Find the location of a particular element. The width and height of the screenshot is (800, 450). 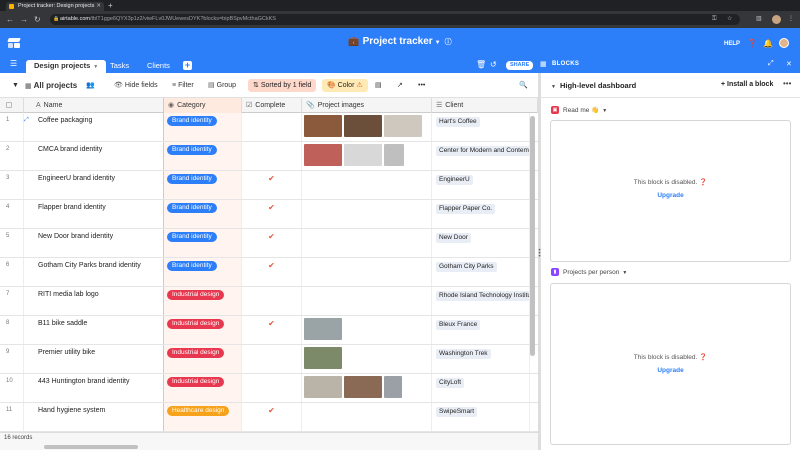

cell-name: Flapper brand identity is located at coordinates (94, 214).